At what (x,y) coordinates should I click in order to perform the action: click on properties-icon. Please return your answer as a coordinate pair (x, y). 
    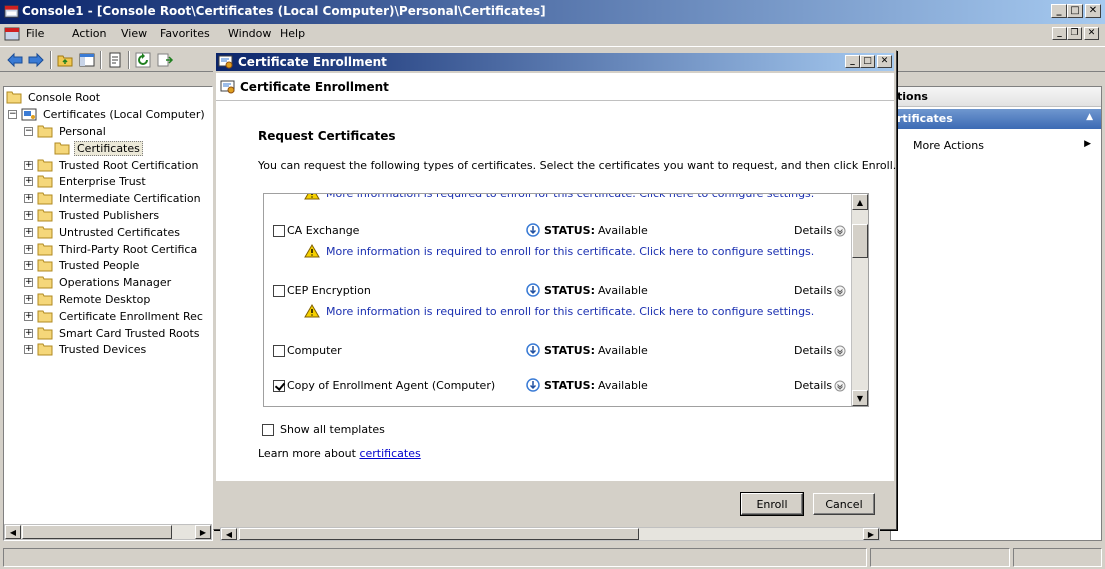
    Looking at the image, I should click on (115, 60).